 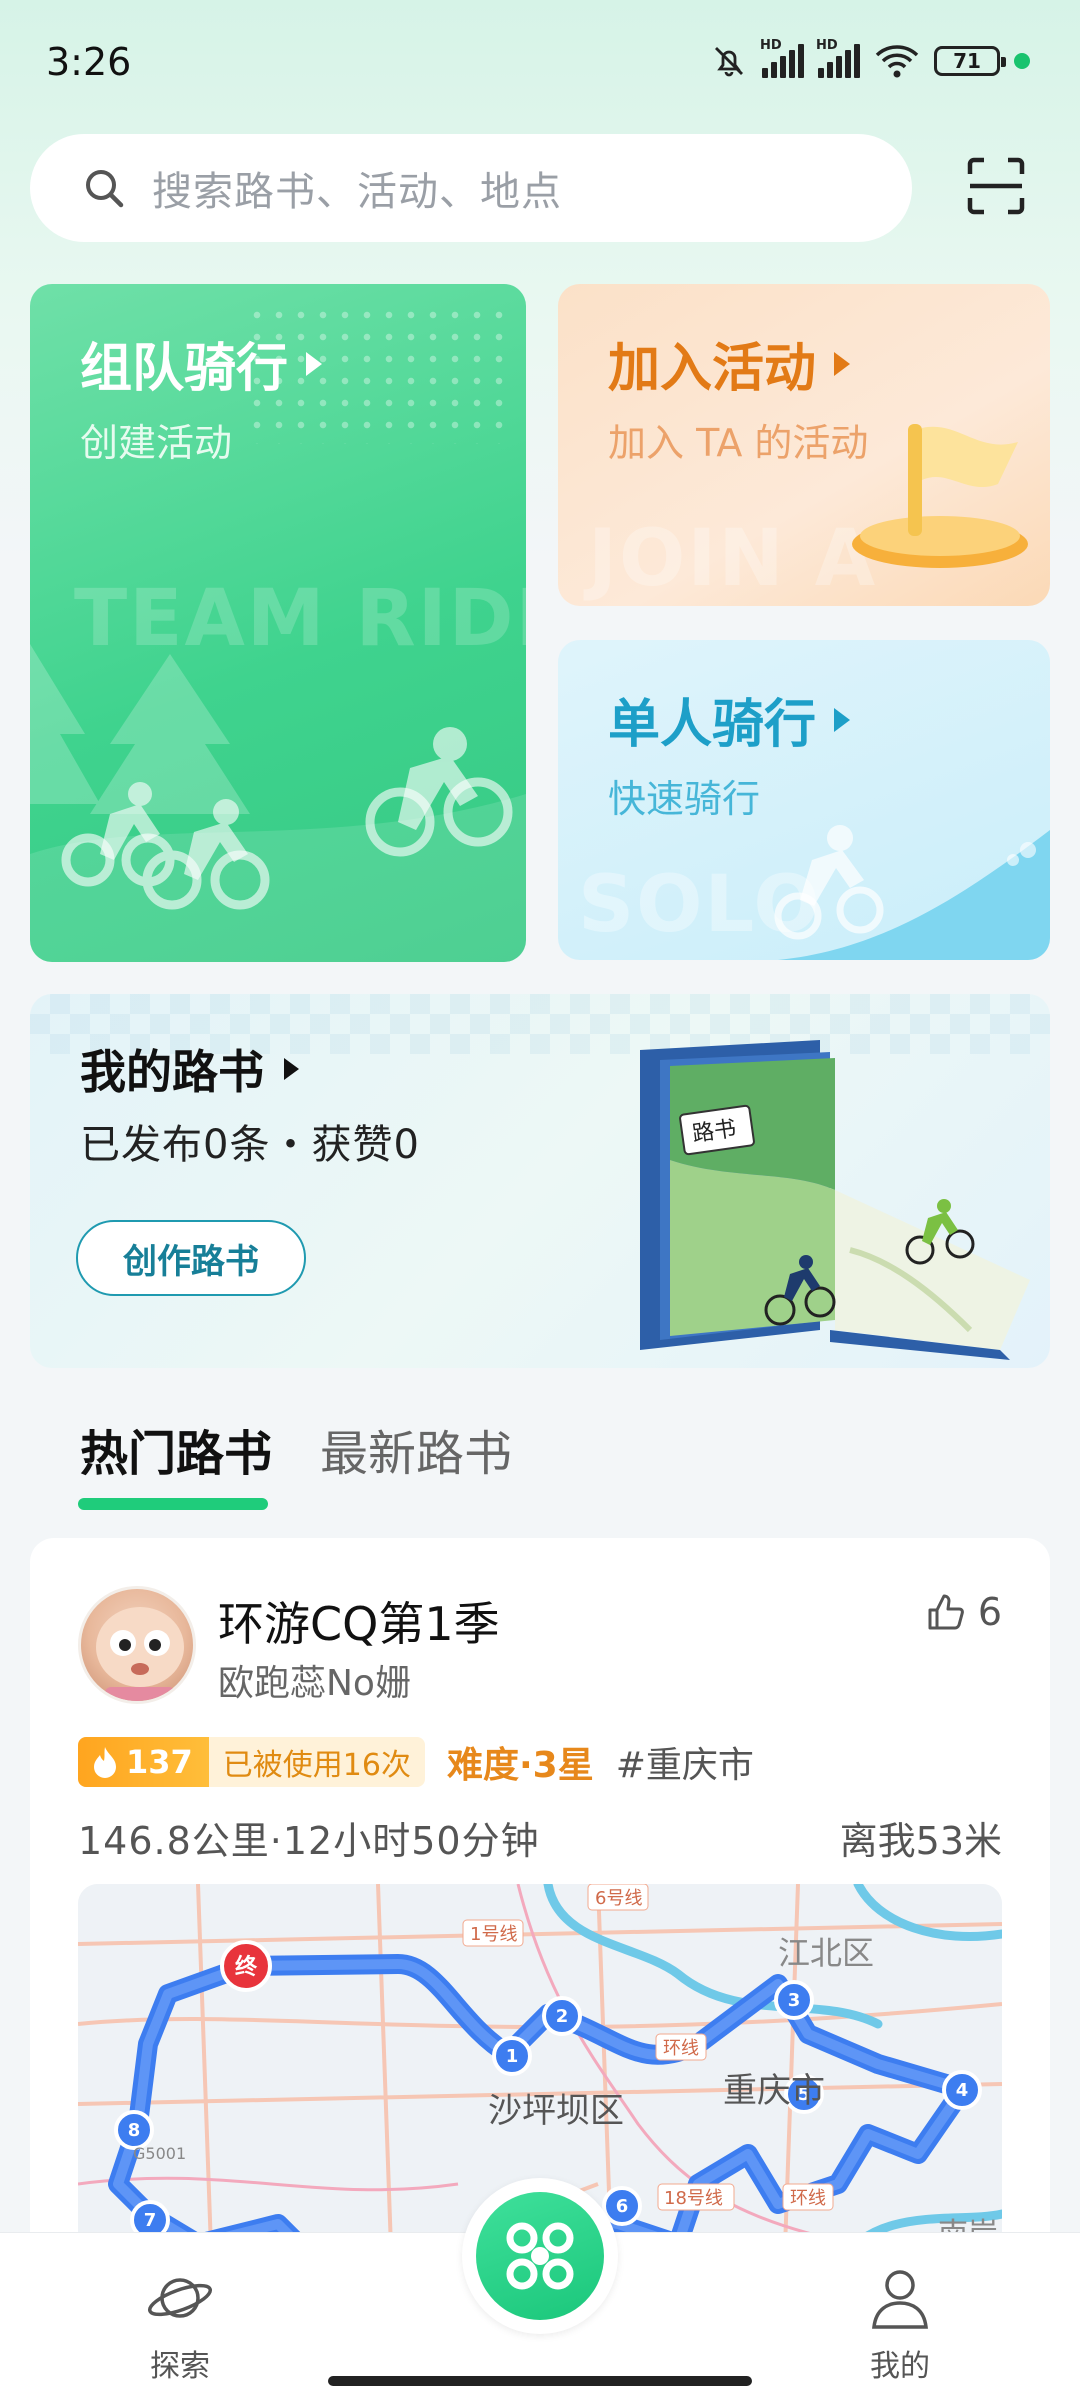 I want to click on team-ride-illustration, so click(x=278, y=803).